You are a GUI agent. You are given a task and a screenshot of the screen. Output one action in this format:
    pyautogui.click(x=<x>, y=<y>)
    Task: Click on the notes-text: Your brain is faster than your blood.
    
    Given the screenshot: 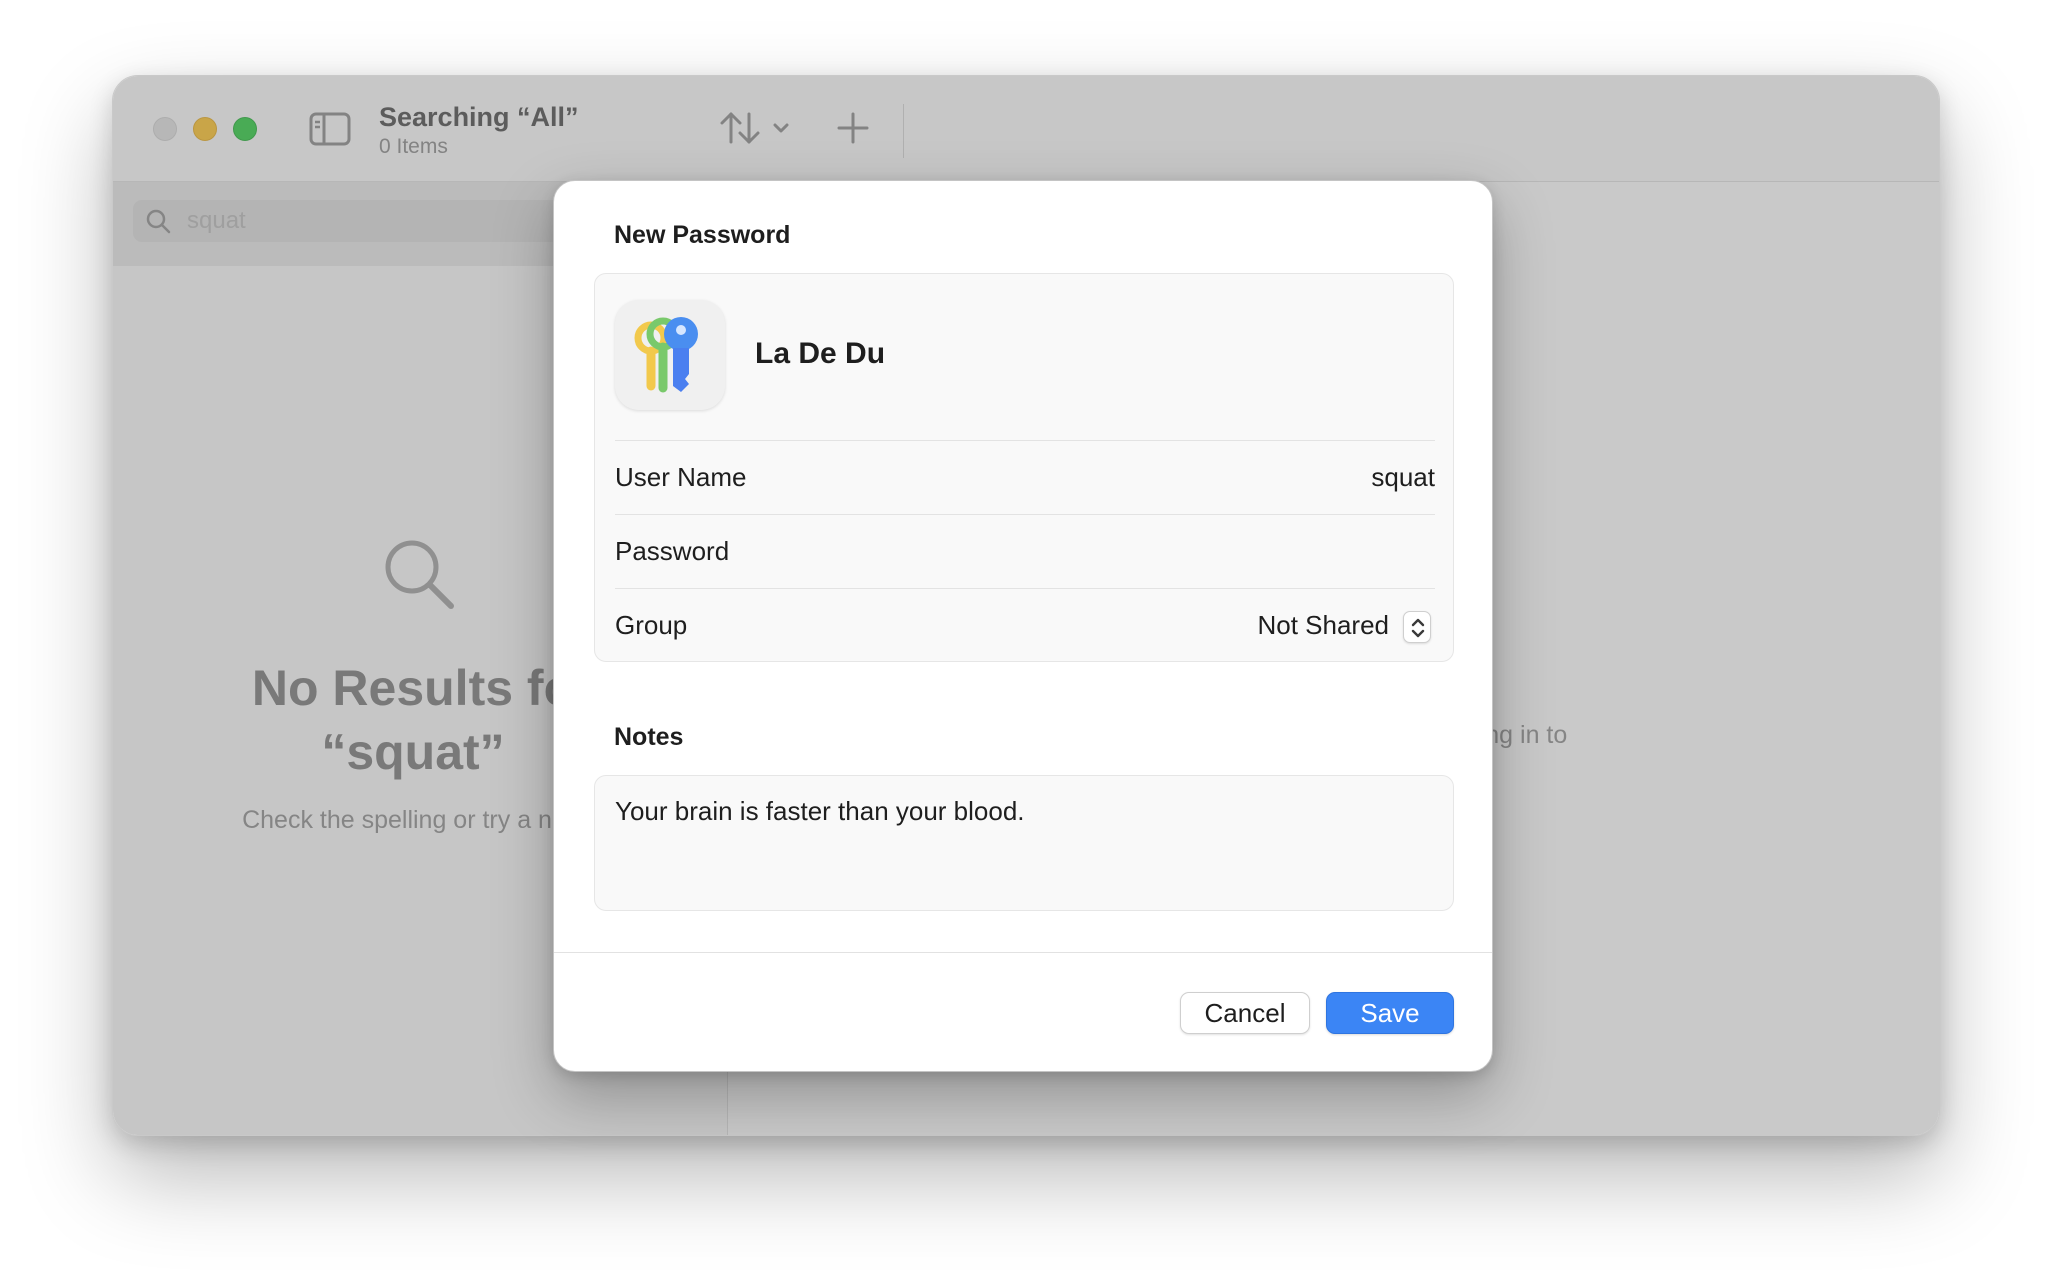 What is the action you would take?
    pyautogui.click(x=820, y=811)
    